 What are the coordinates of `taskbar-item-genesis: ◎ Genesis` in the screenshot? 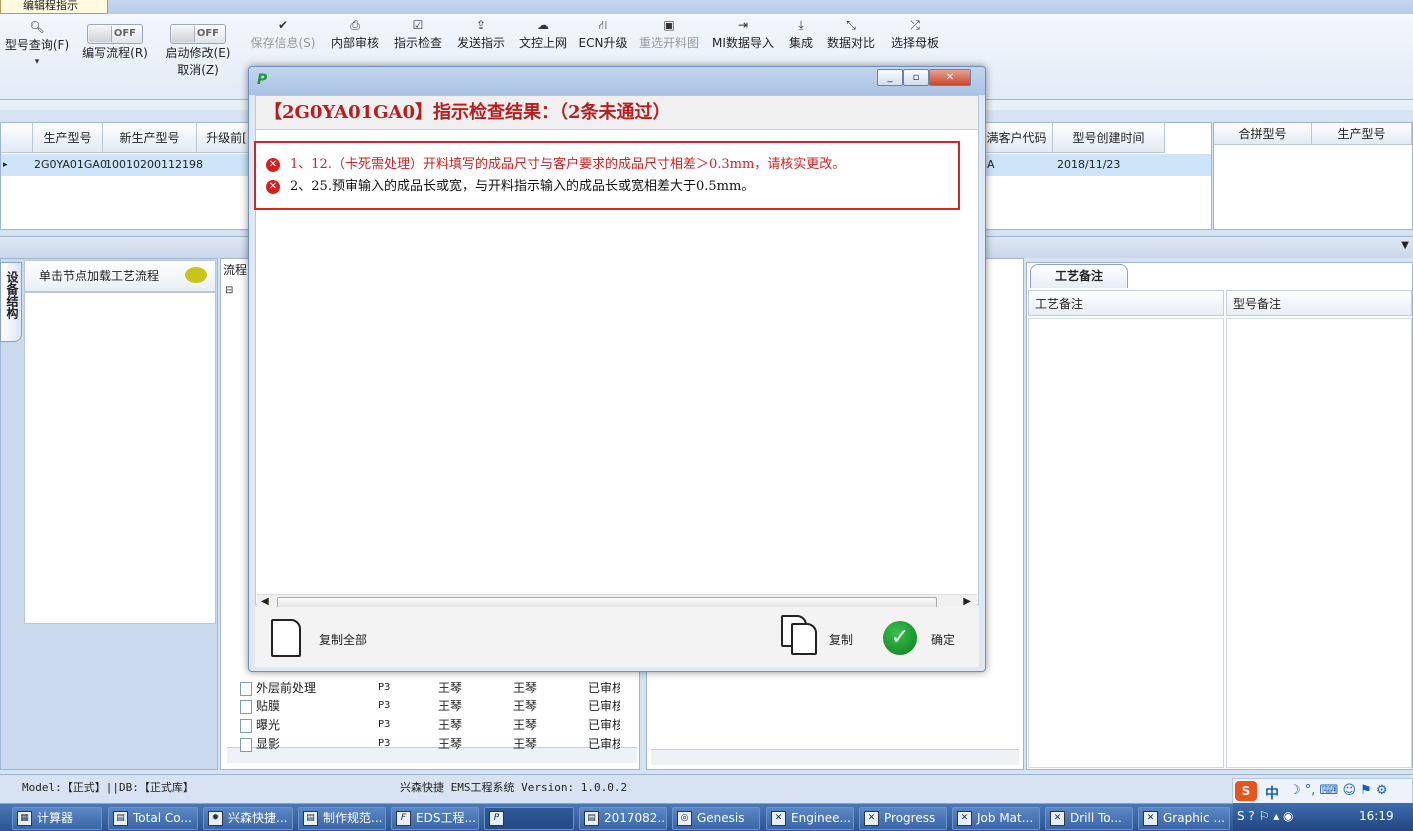 It's located at (716, 818).